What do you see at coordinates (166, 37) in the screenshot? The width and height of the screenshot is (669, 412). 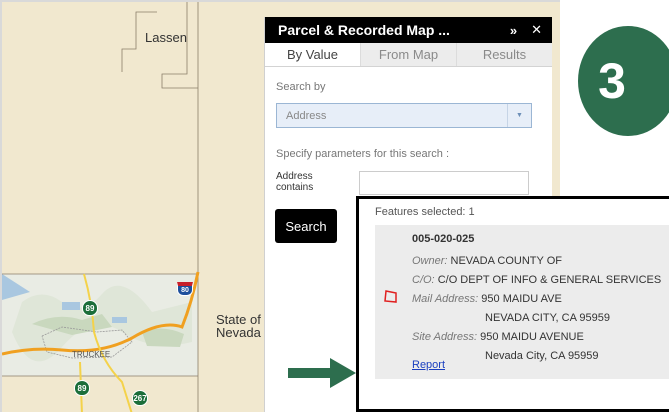 I see `map-label-lassen: Lassen` at bounding box center [166, 37].